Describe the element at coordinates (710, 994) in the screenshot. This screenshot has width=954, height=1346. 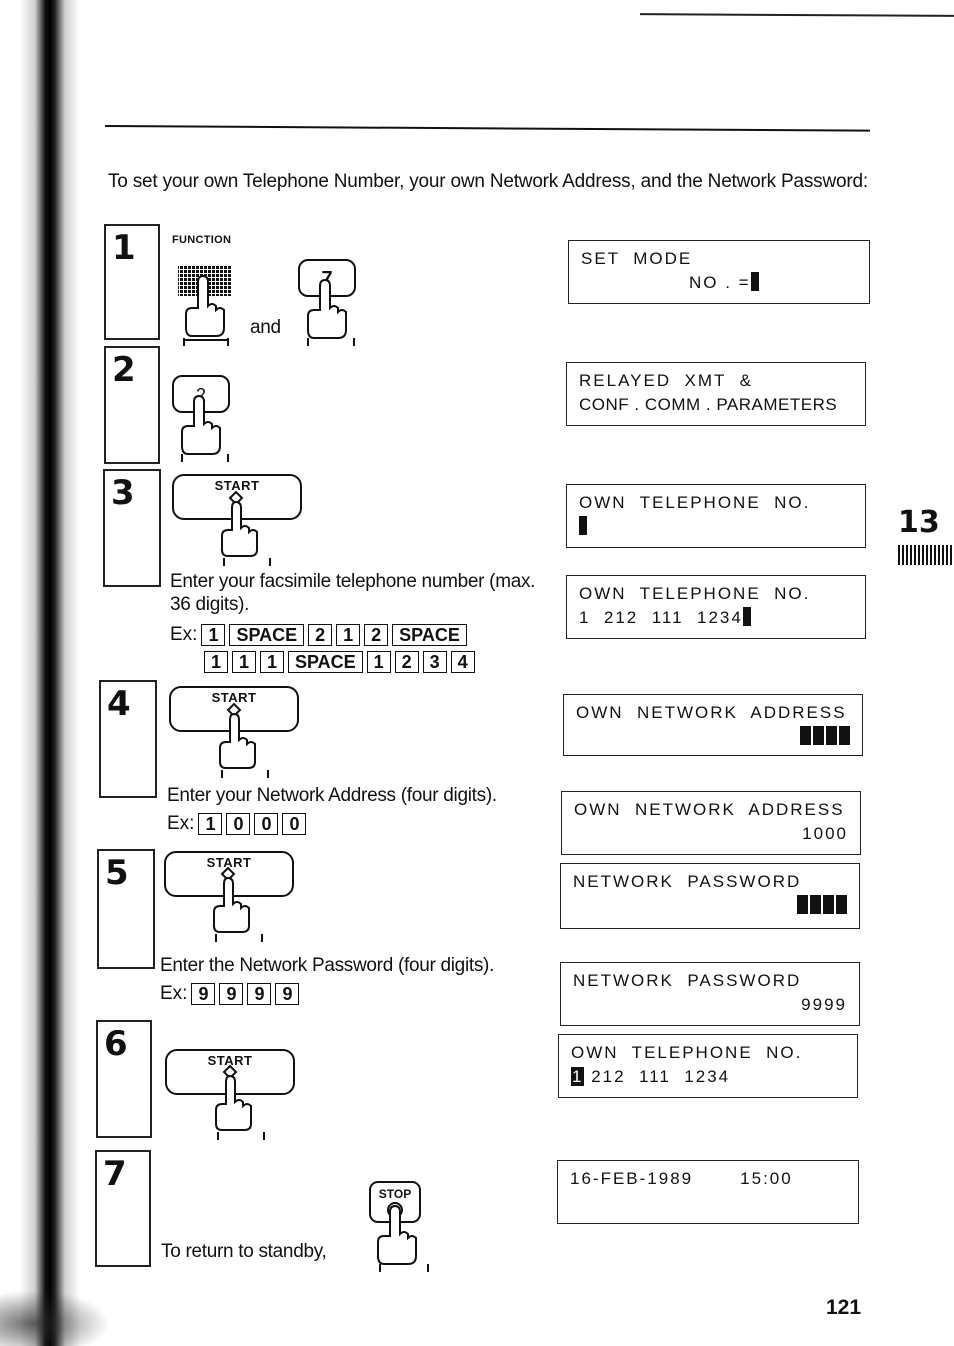
I see `display-network-password-entered: NETWORK PASSWORD 9999` at that location.